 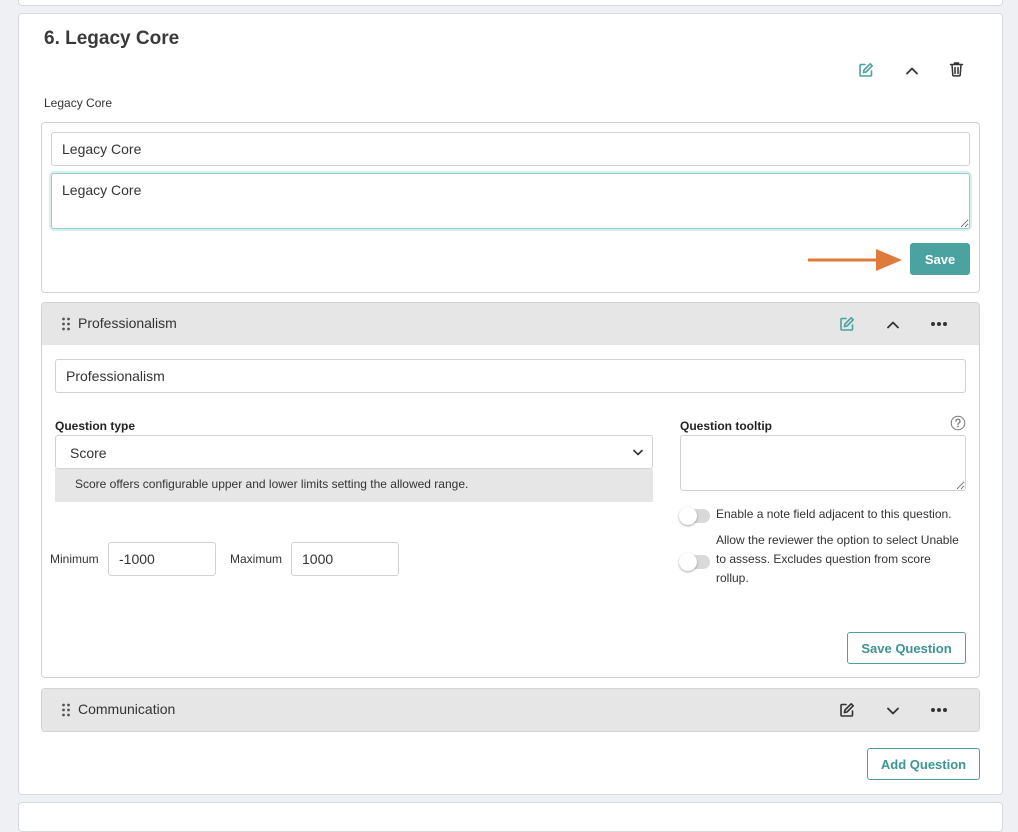 I want to click on section-collapse-button, so click(x=912, y=71).